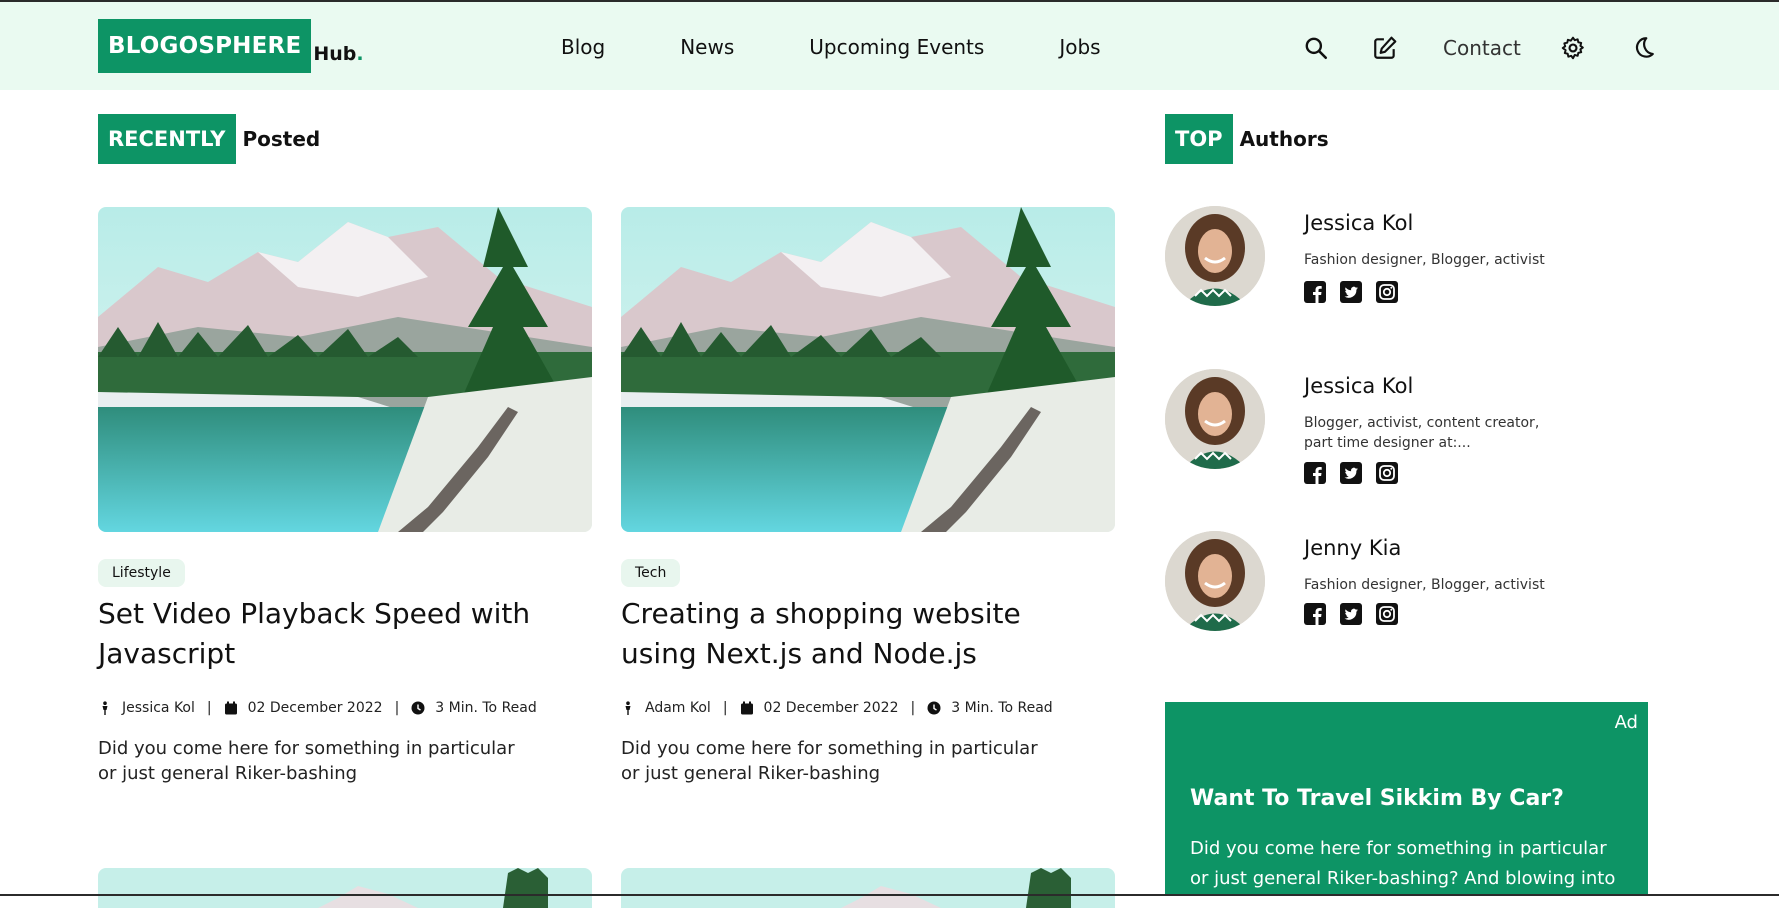 The height and width of the screenshot is (908, 1779). What do you see at coordinates (1352, 548) in the screenshot?
I see `author-name: Jenny Kia` at bounding box center [1352, 548].